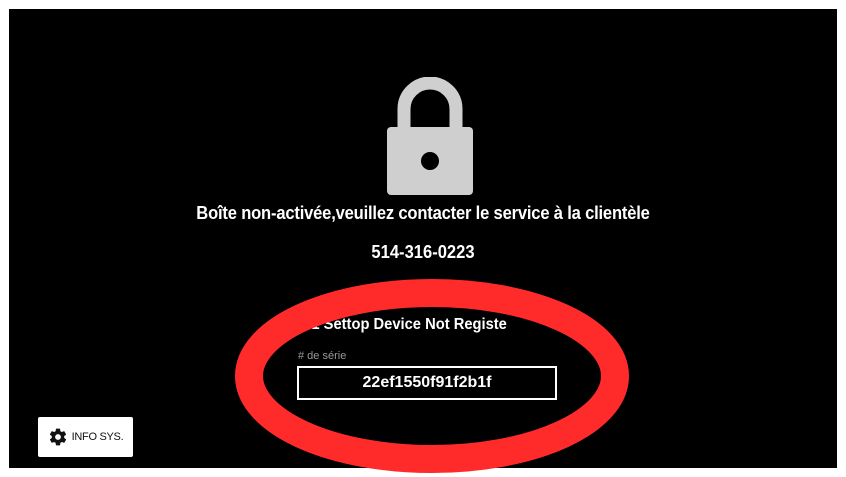 The image size is (846, 477). I want to click on error-message: 901 Settop Device Not Registe, so click(401, 324).